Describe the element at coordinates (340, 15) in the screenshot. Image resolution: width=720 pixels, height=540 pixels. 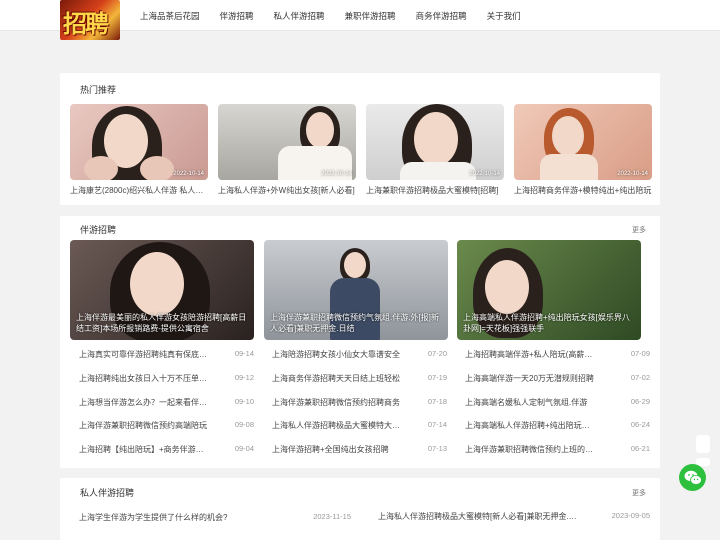
I see `main-nav: 上海品茶后花园 伴游招聘 私人伴游招聘 兼职伴游招聘 商务伴游招聘 关于我们` at that location.